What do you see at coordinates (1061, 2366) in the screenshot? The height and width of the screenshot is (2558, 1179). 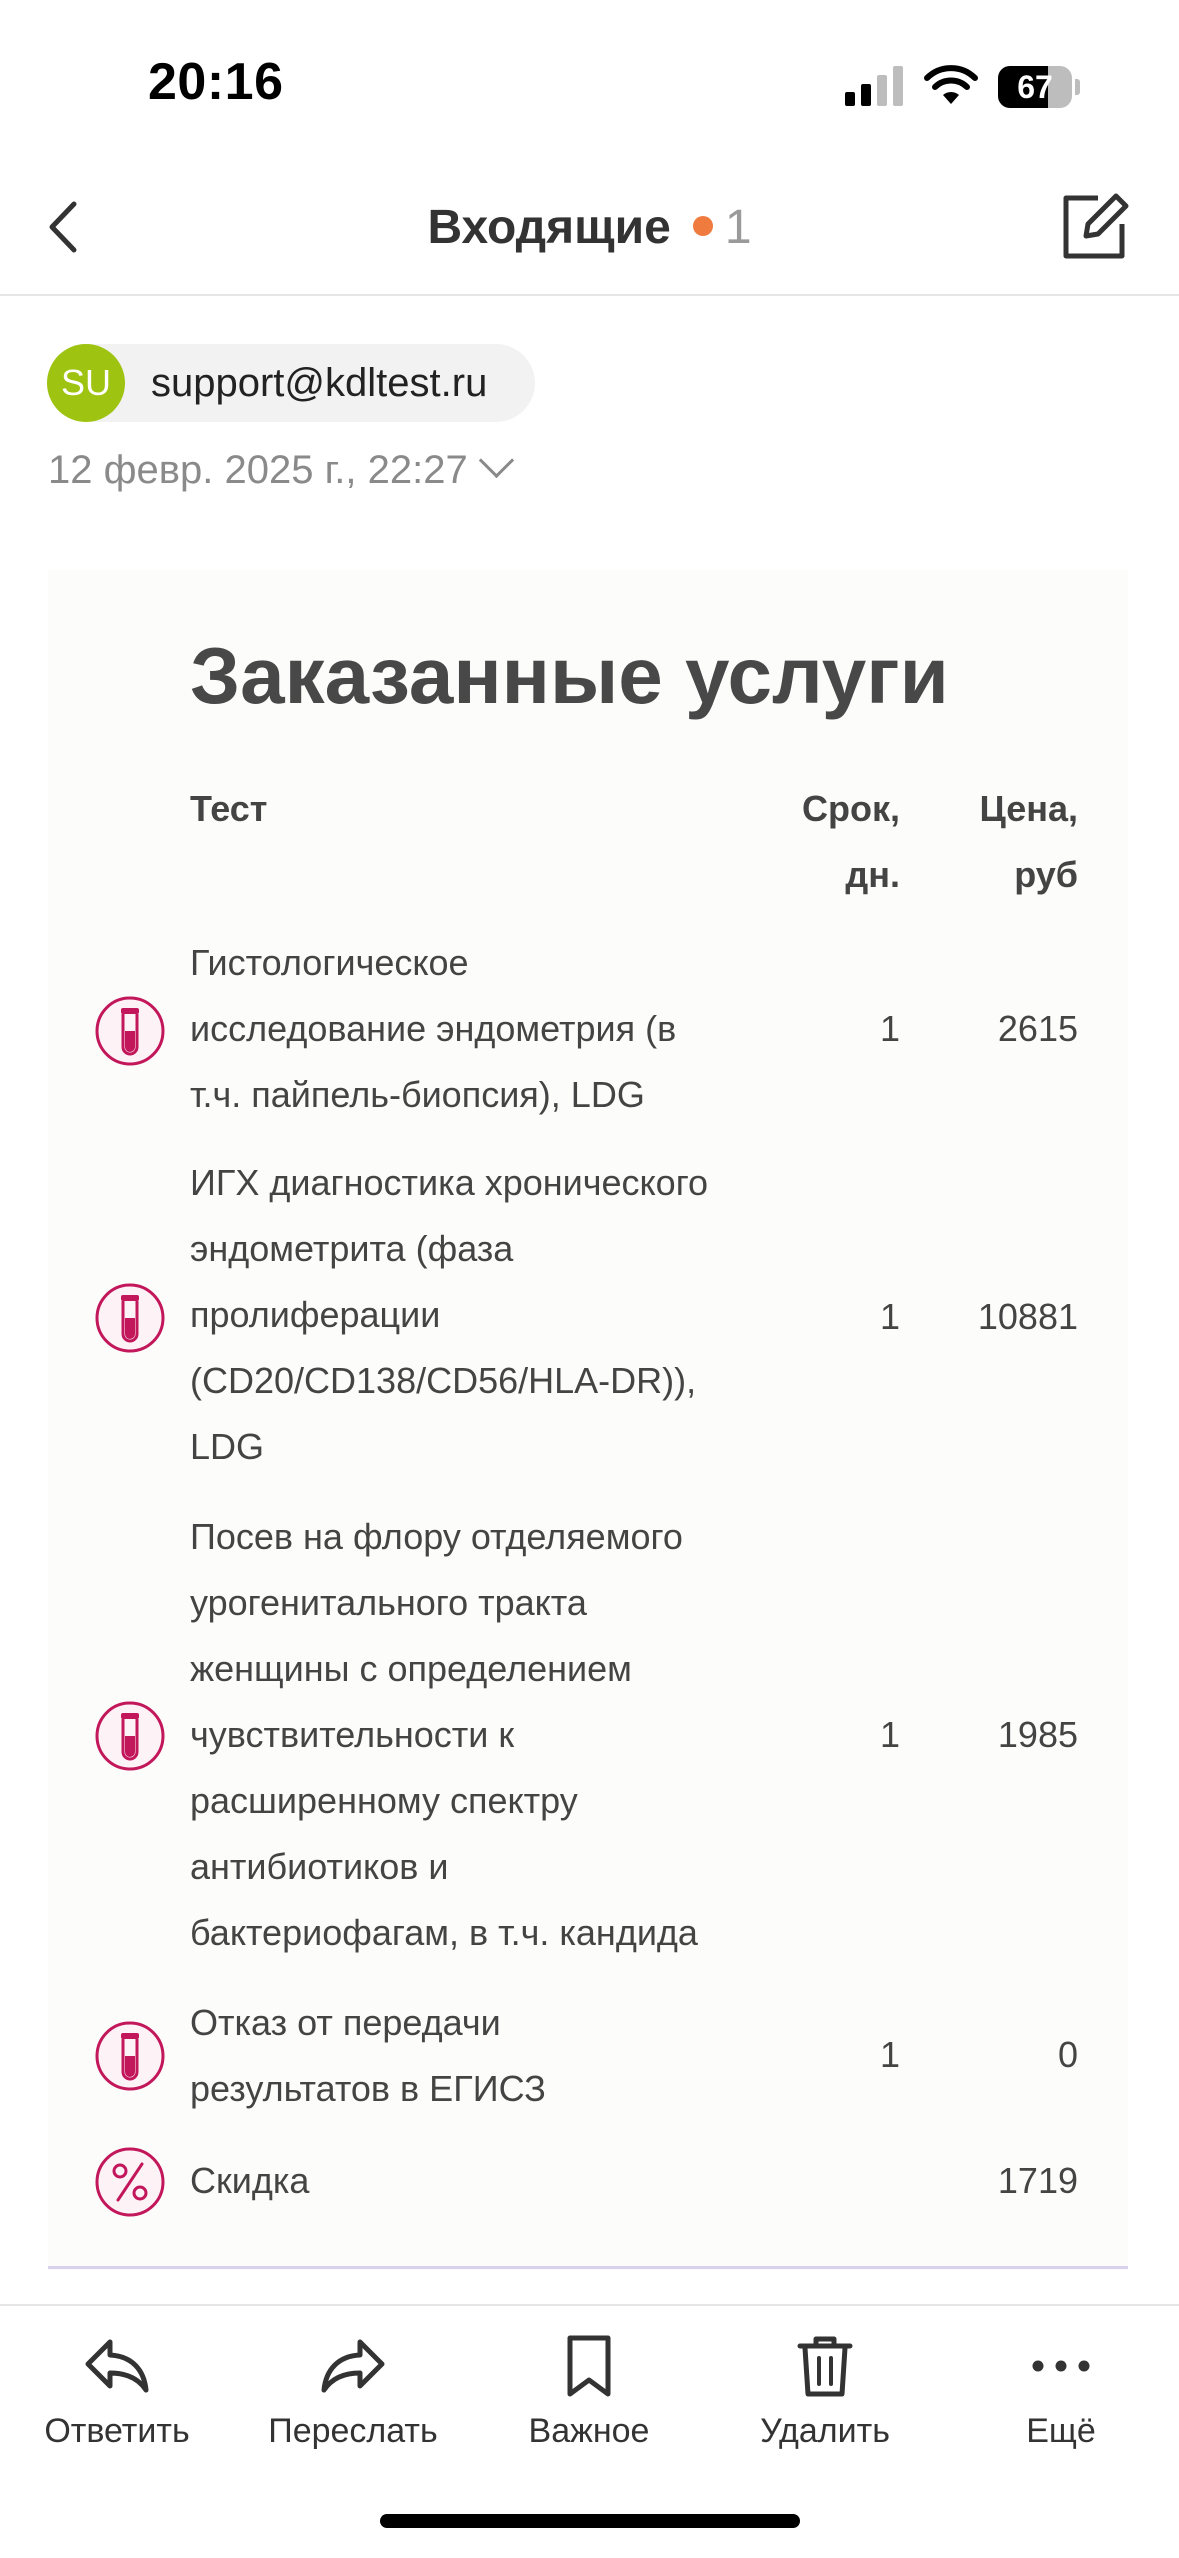 I see `more-dots-icon` at bounding box center [1061, 2366].